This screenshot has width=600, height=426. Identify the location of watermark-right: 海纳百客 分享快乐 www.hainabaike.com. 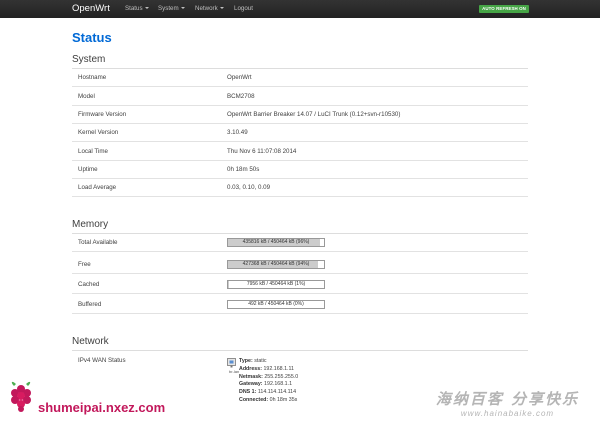
(507, 403).